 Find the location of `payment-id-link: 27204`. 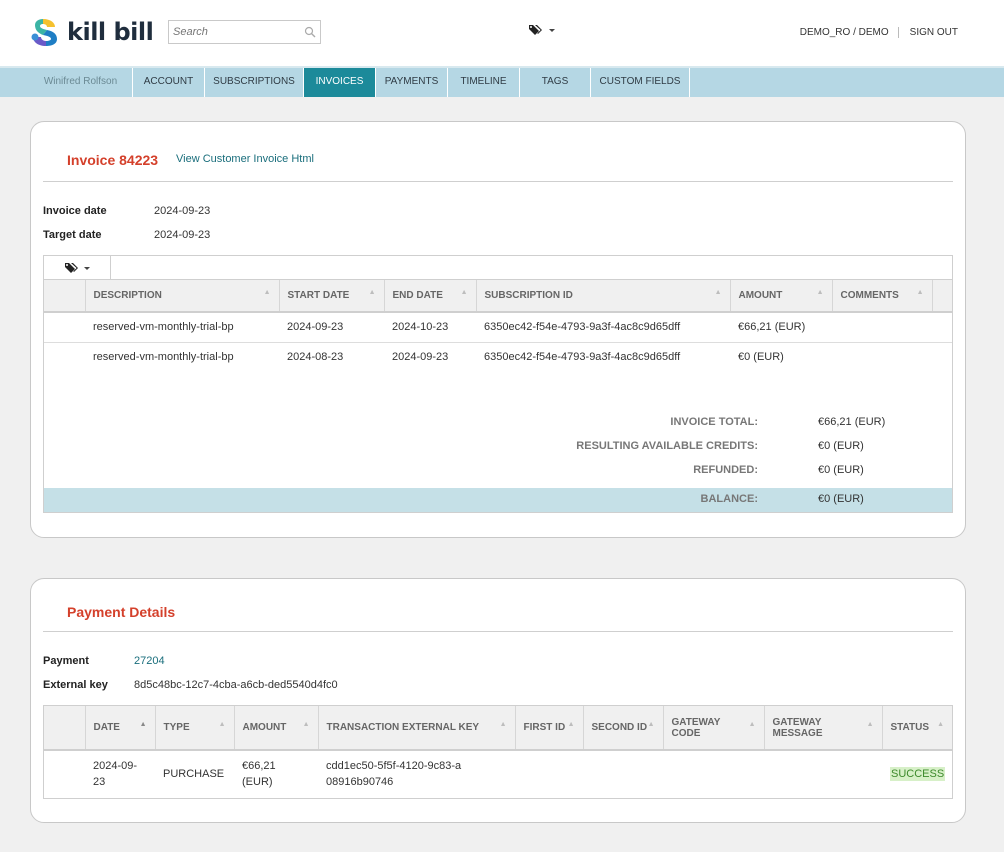

payment-id-link: 27204 is located at coordinates (149, 661).